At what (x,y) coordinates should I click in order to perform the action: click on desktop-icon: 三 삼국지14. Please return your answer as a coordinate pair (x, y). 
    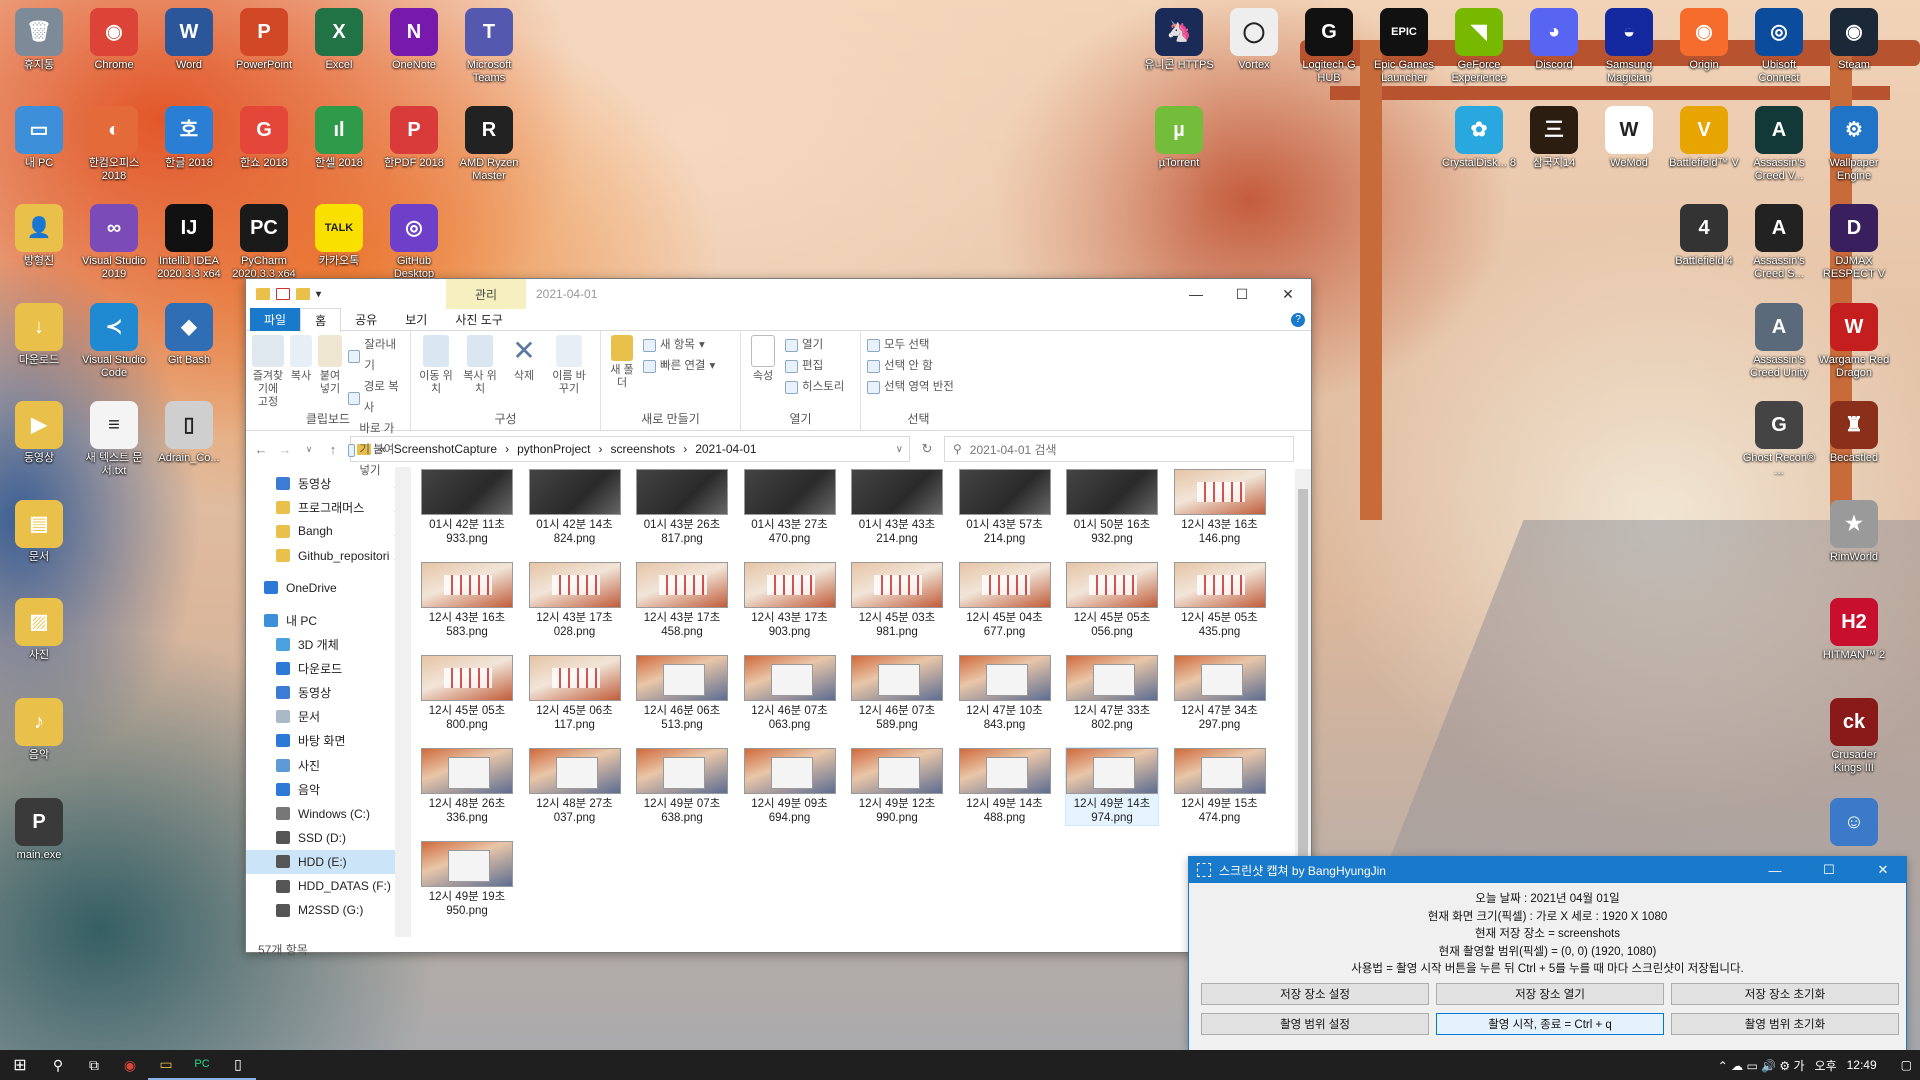
    Looking at the image, I should click on (1554, 138).